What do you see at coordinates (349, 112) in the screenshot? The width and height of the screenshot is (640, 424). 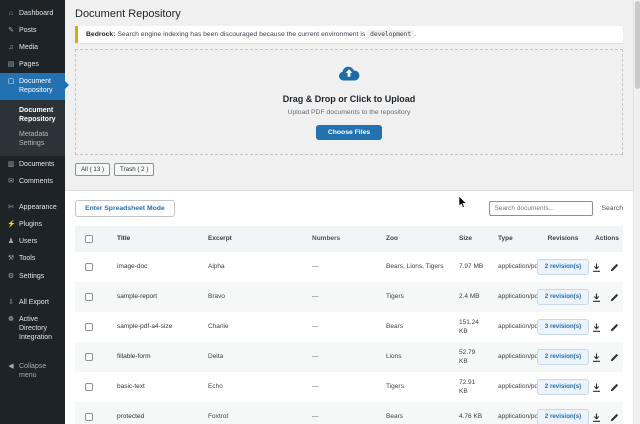 I see `upload-subtext: Upload PDF documents to the repository` at bounding box center [349, 112].